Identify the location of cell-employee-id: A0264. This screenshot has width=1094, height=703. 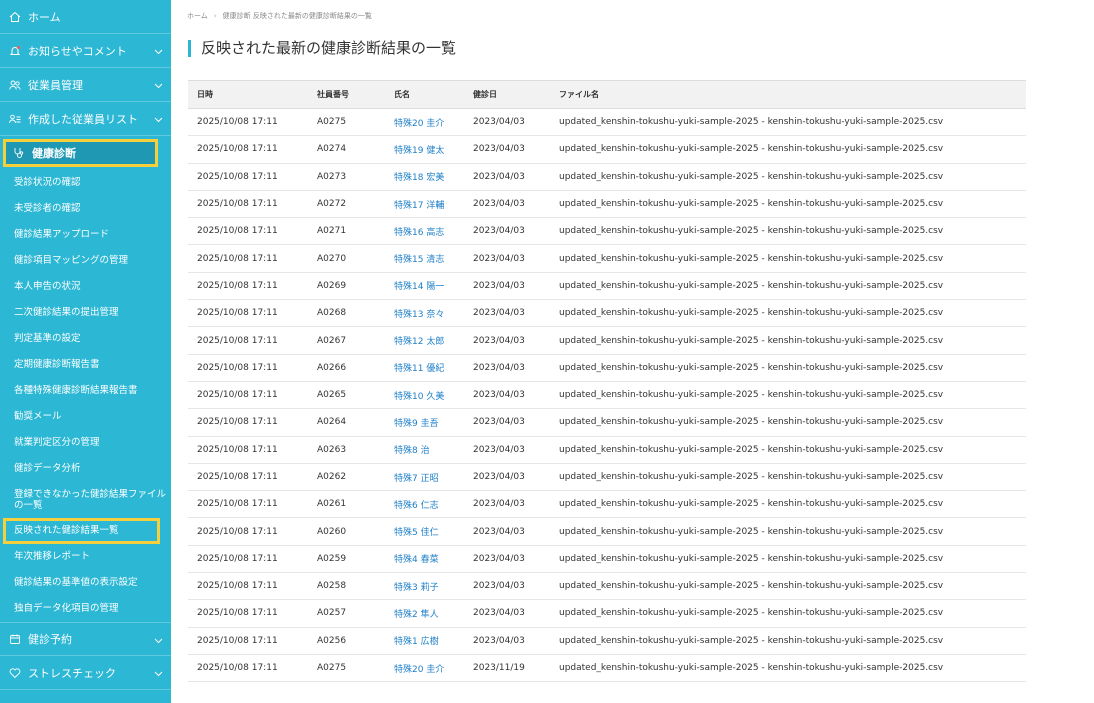
(346, 422).